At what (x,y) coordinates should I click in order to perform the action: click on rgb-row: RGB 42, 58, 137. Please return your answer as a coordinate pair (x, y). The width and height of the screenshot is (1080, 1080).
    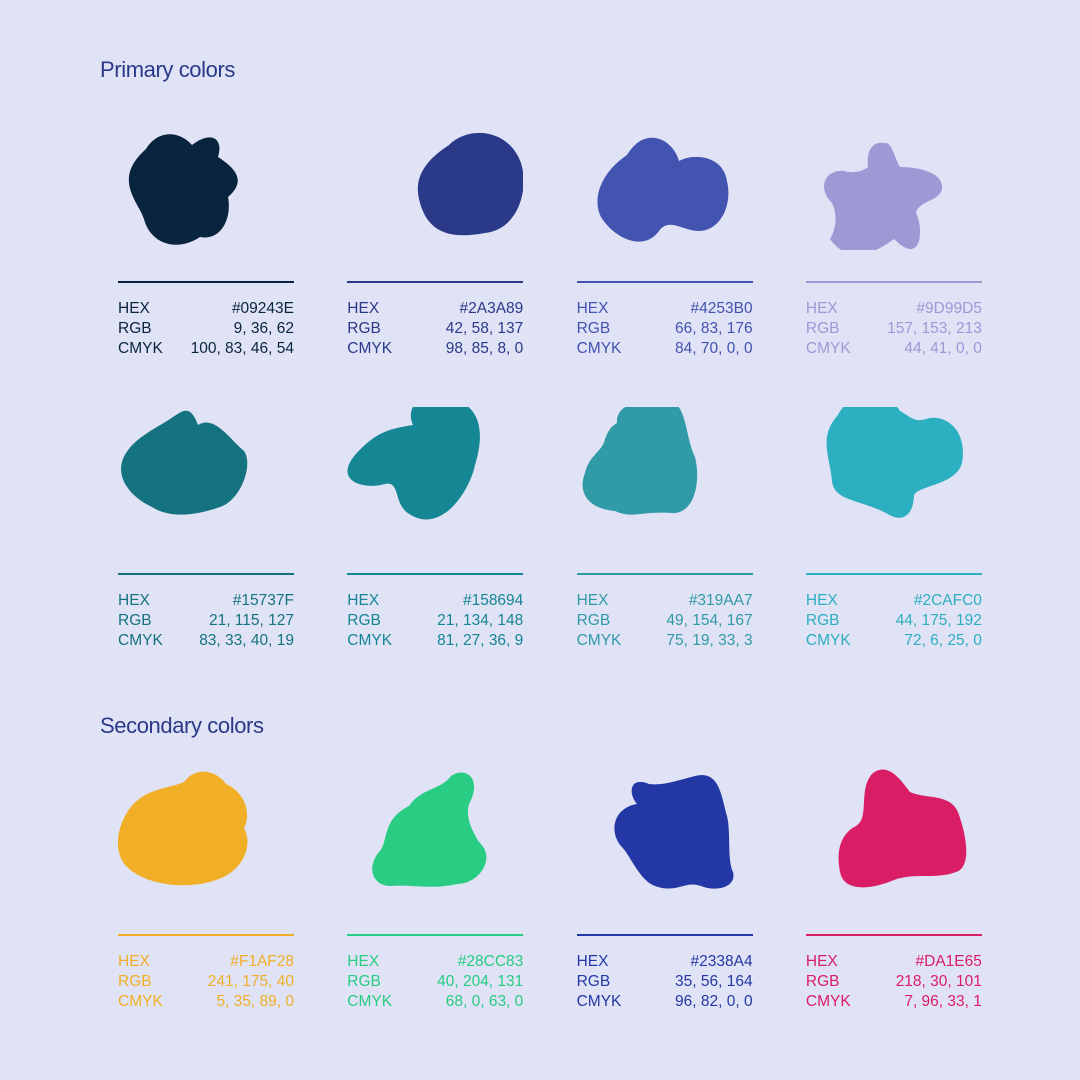
    Looking at the image, I should click on (435, 329).